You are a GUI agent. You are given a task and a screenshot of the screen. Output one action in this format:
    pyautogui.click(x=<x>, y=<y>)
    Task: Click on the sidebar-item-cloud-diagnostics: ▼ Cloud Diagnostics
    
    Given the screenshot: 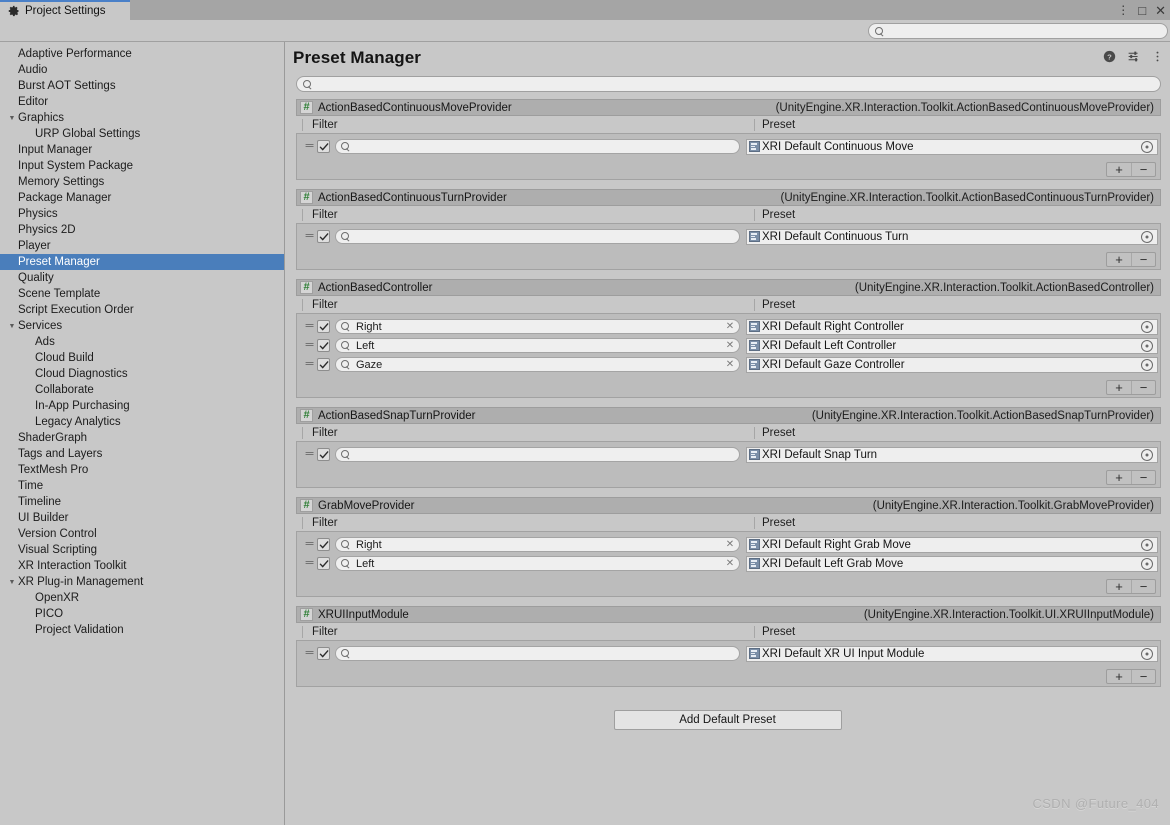 What is the action you would take?
    pyautogui.click(x=142, y=374)
    